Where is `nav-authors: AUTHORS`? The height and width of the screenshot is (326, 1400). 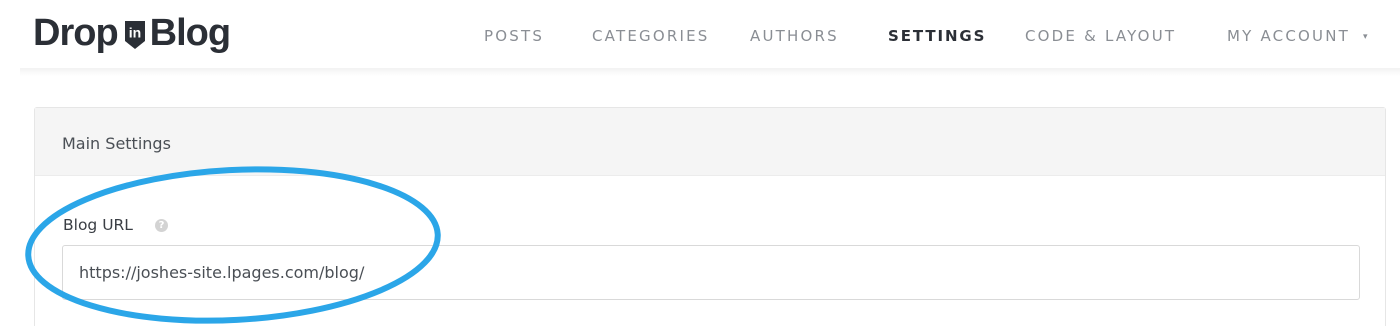 nav-authors: AUTHORS is located at coordinates (794, 36).